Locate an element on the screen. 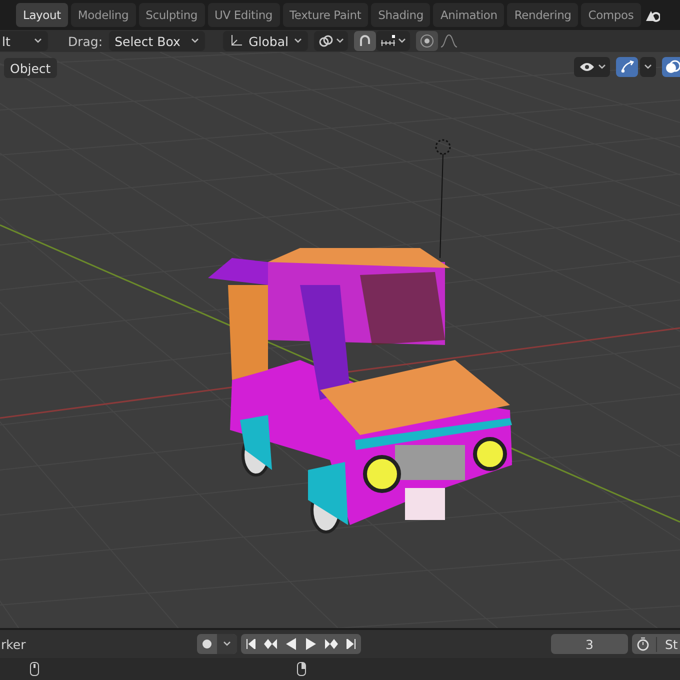  workspace-tab: Shading is located at coordinates (400, 15).